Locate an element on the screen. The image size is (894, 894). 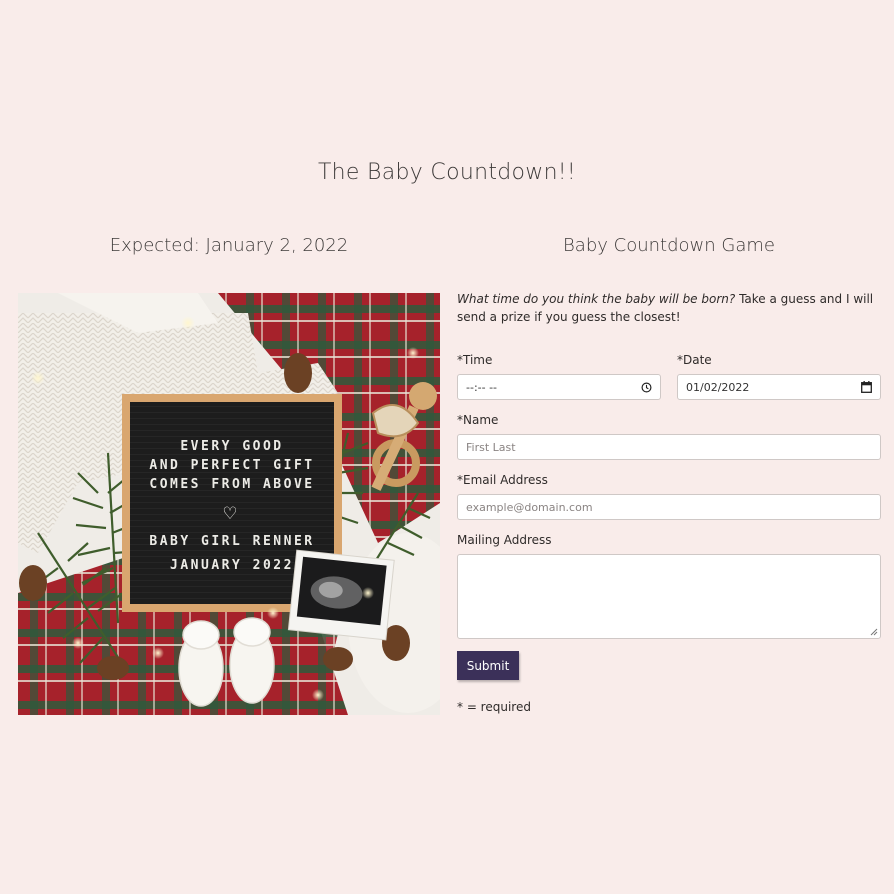
email-placeholder: example@domain.com is located at coordinates (529, 507).